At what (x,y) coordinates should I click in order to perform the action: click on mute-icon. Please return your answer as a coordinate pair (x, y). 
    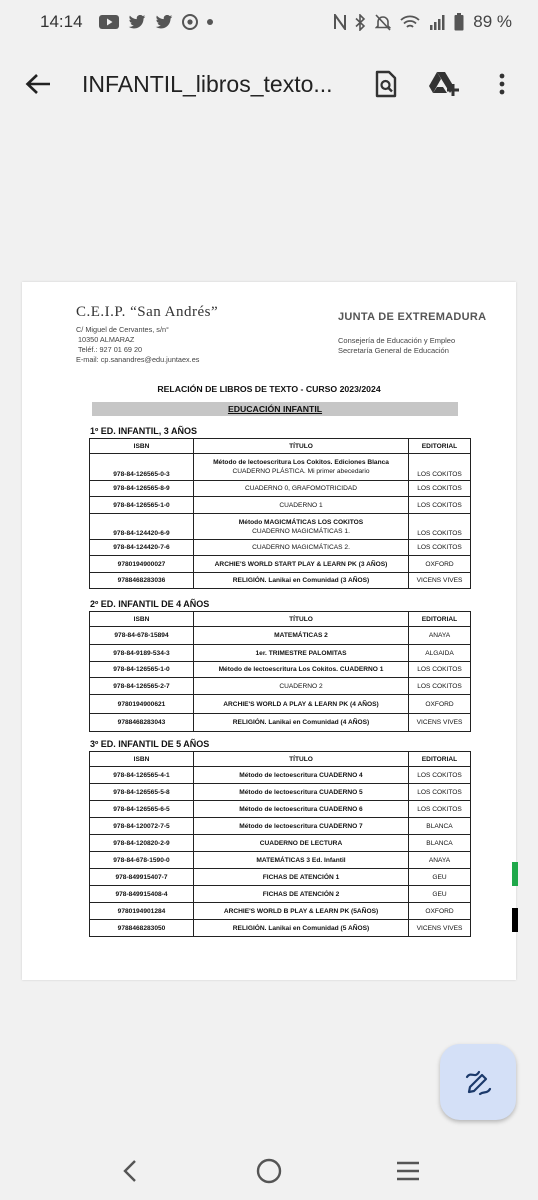
    Looking at the image, I should click on (383, 22).